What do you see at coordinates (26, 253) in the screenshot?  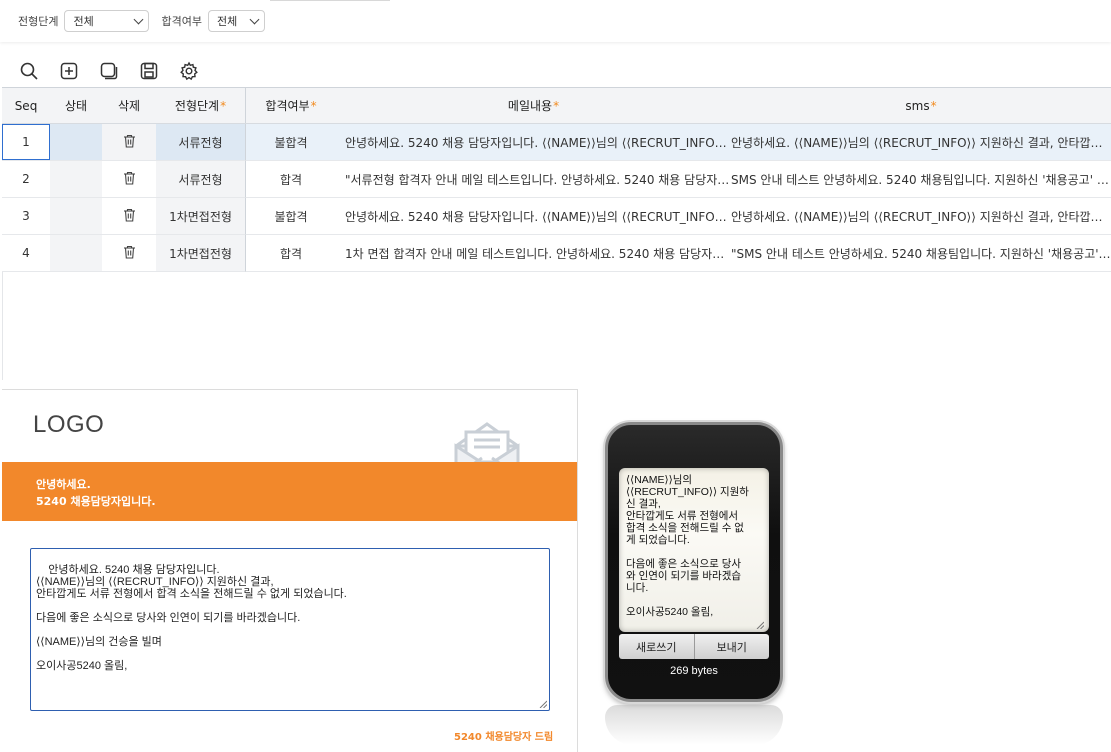 I see `seq-cell: 4` at bounding box center [26, 253].